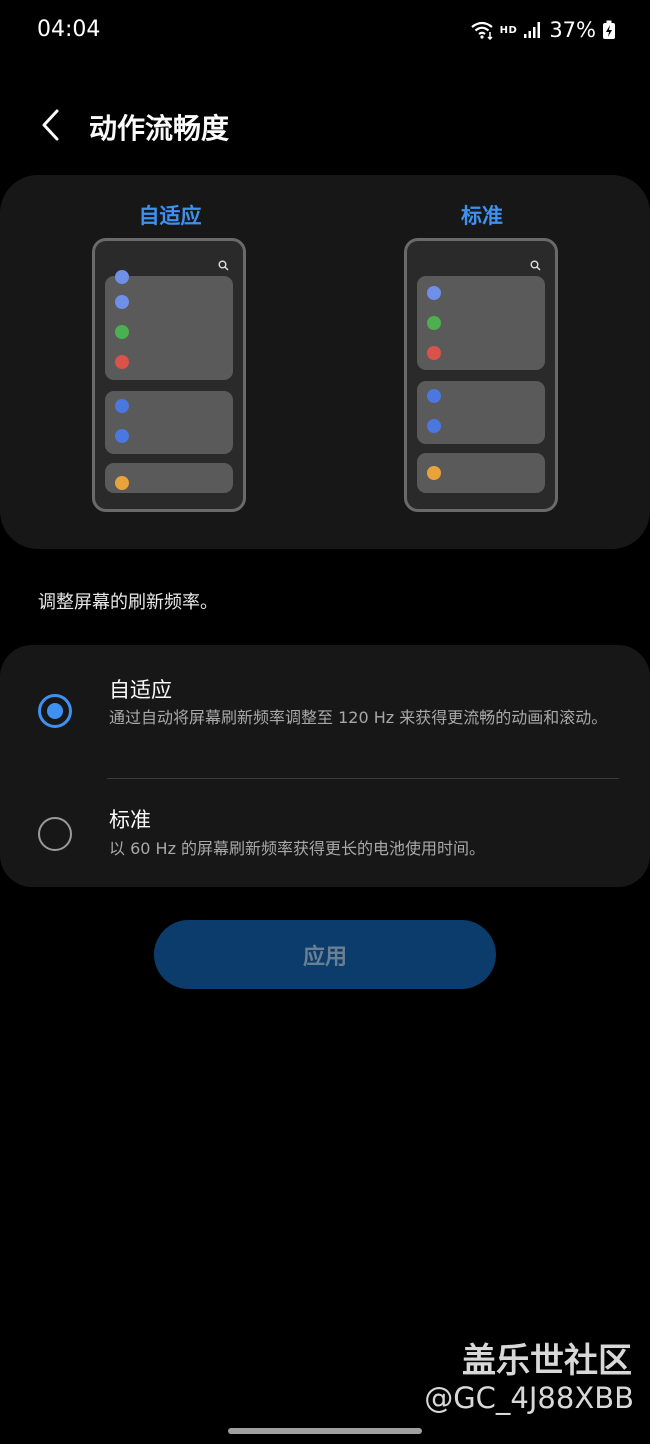 This screenshot has height=1444, width=650. What do you see at coordinates (547, 1361) in the screenshot?
I see `watermark-title: 盖乐世社区` at bounding box center [547, 1361].